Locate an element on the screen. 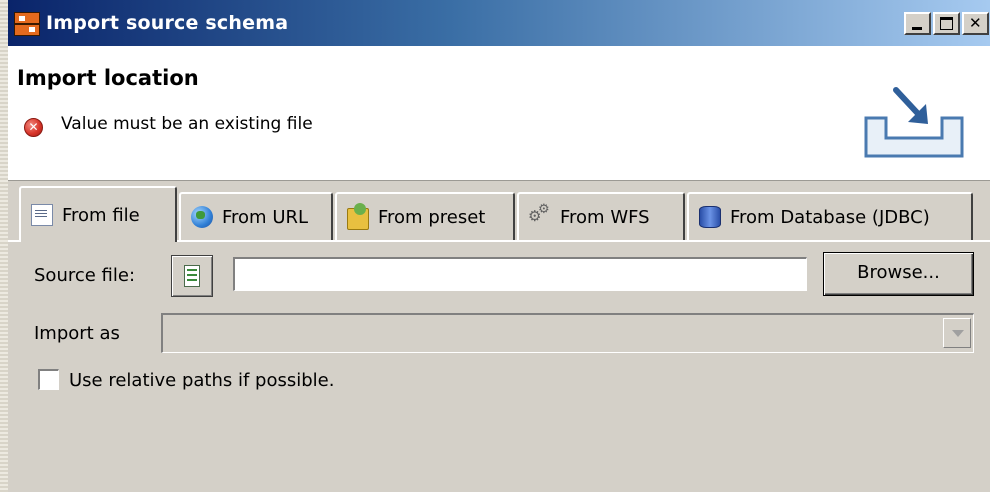  tab-label: From file is located at coordinates (101, 215).